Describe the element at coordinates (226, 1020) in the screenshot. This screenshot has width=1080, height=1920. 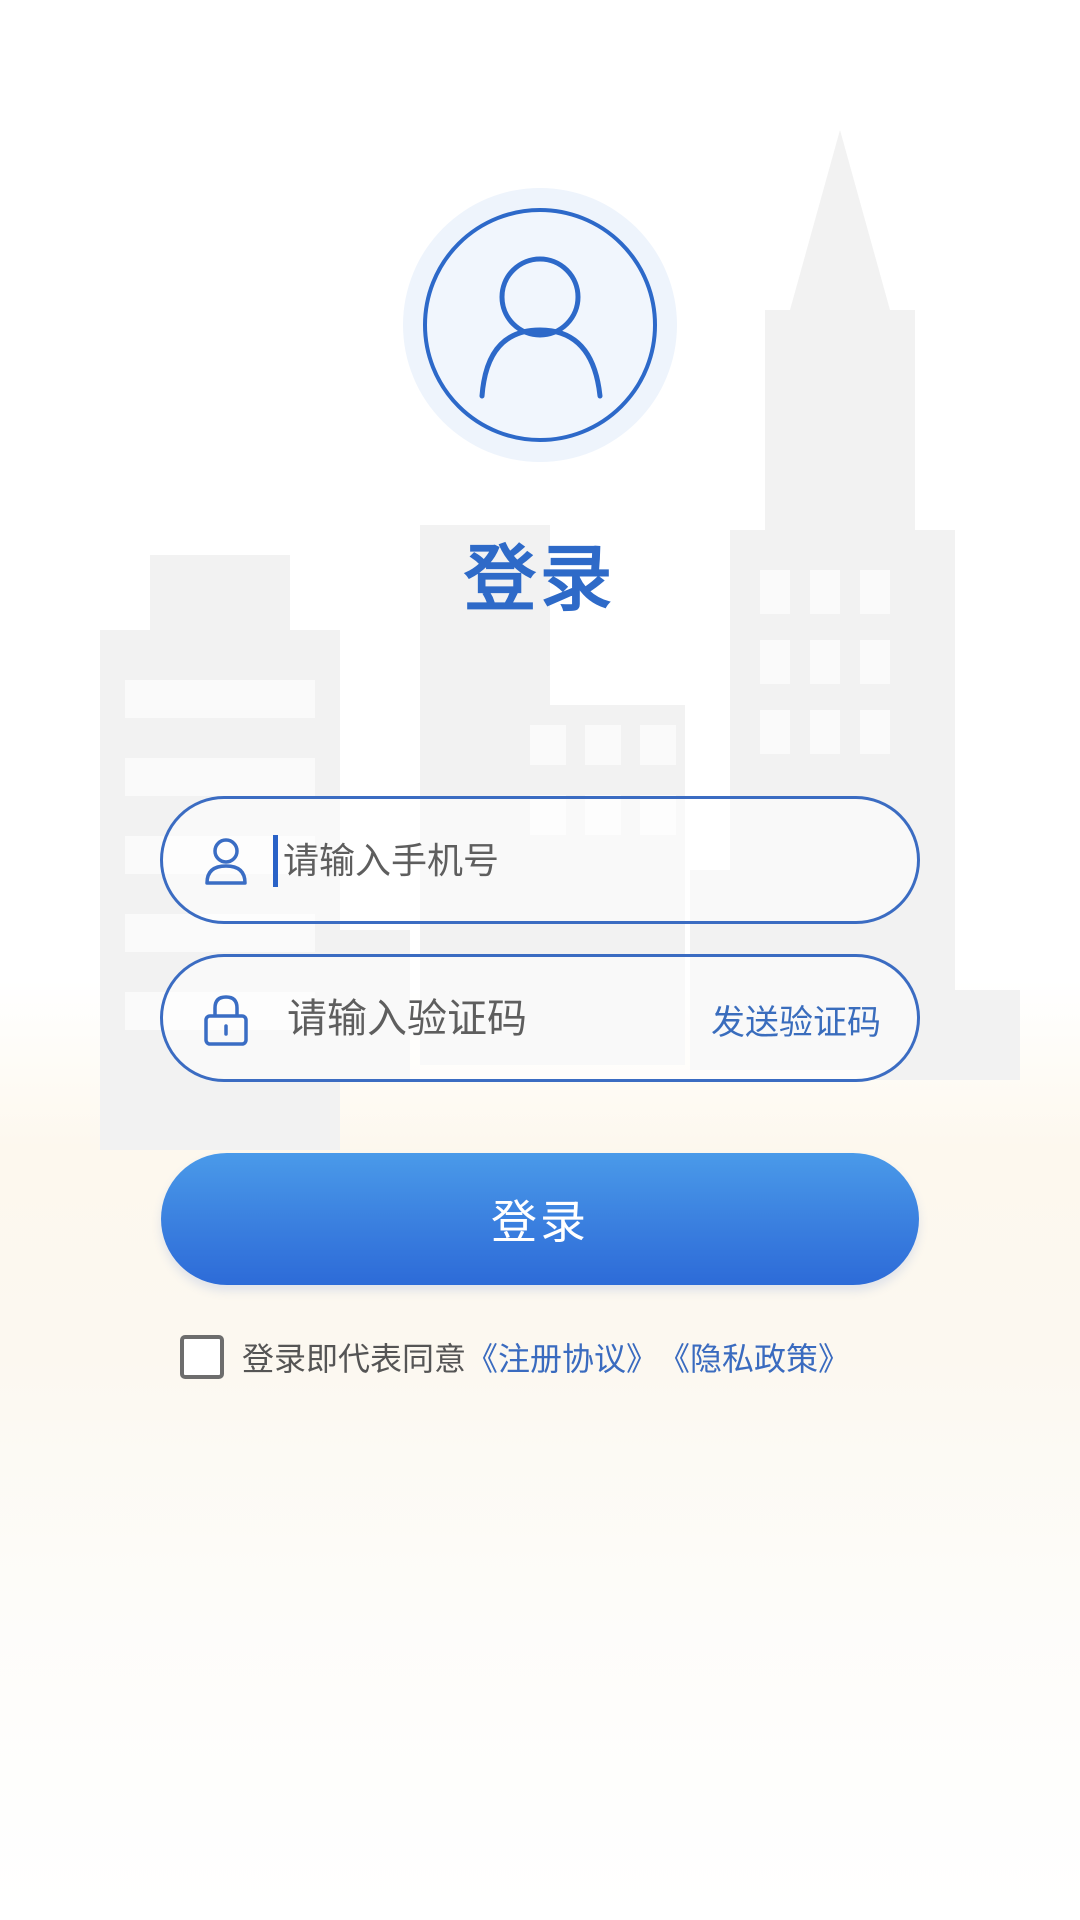
I see `lock-icon` at that location.